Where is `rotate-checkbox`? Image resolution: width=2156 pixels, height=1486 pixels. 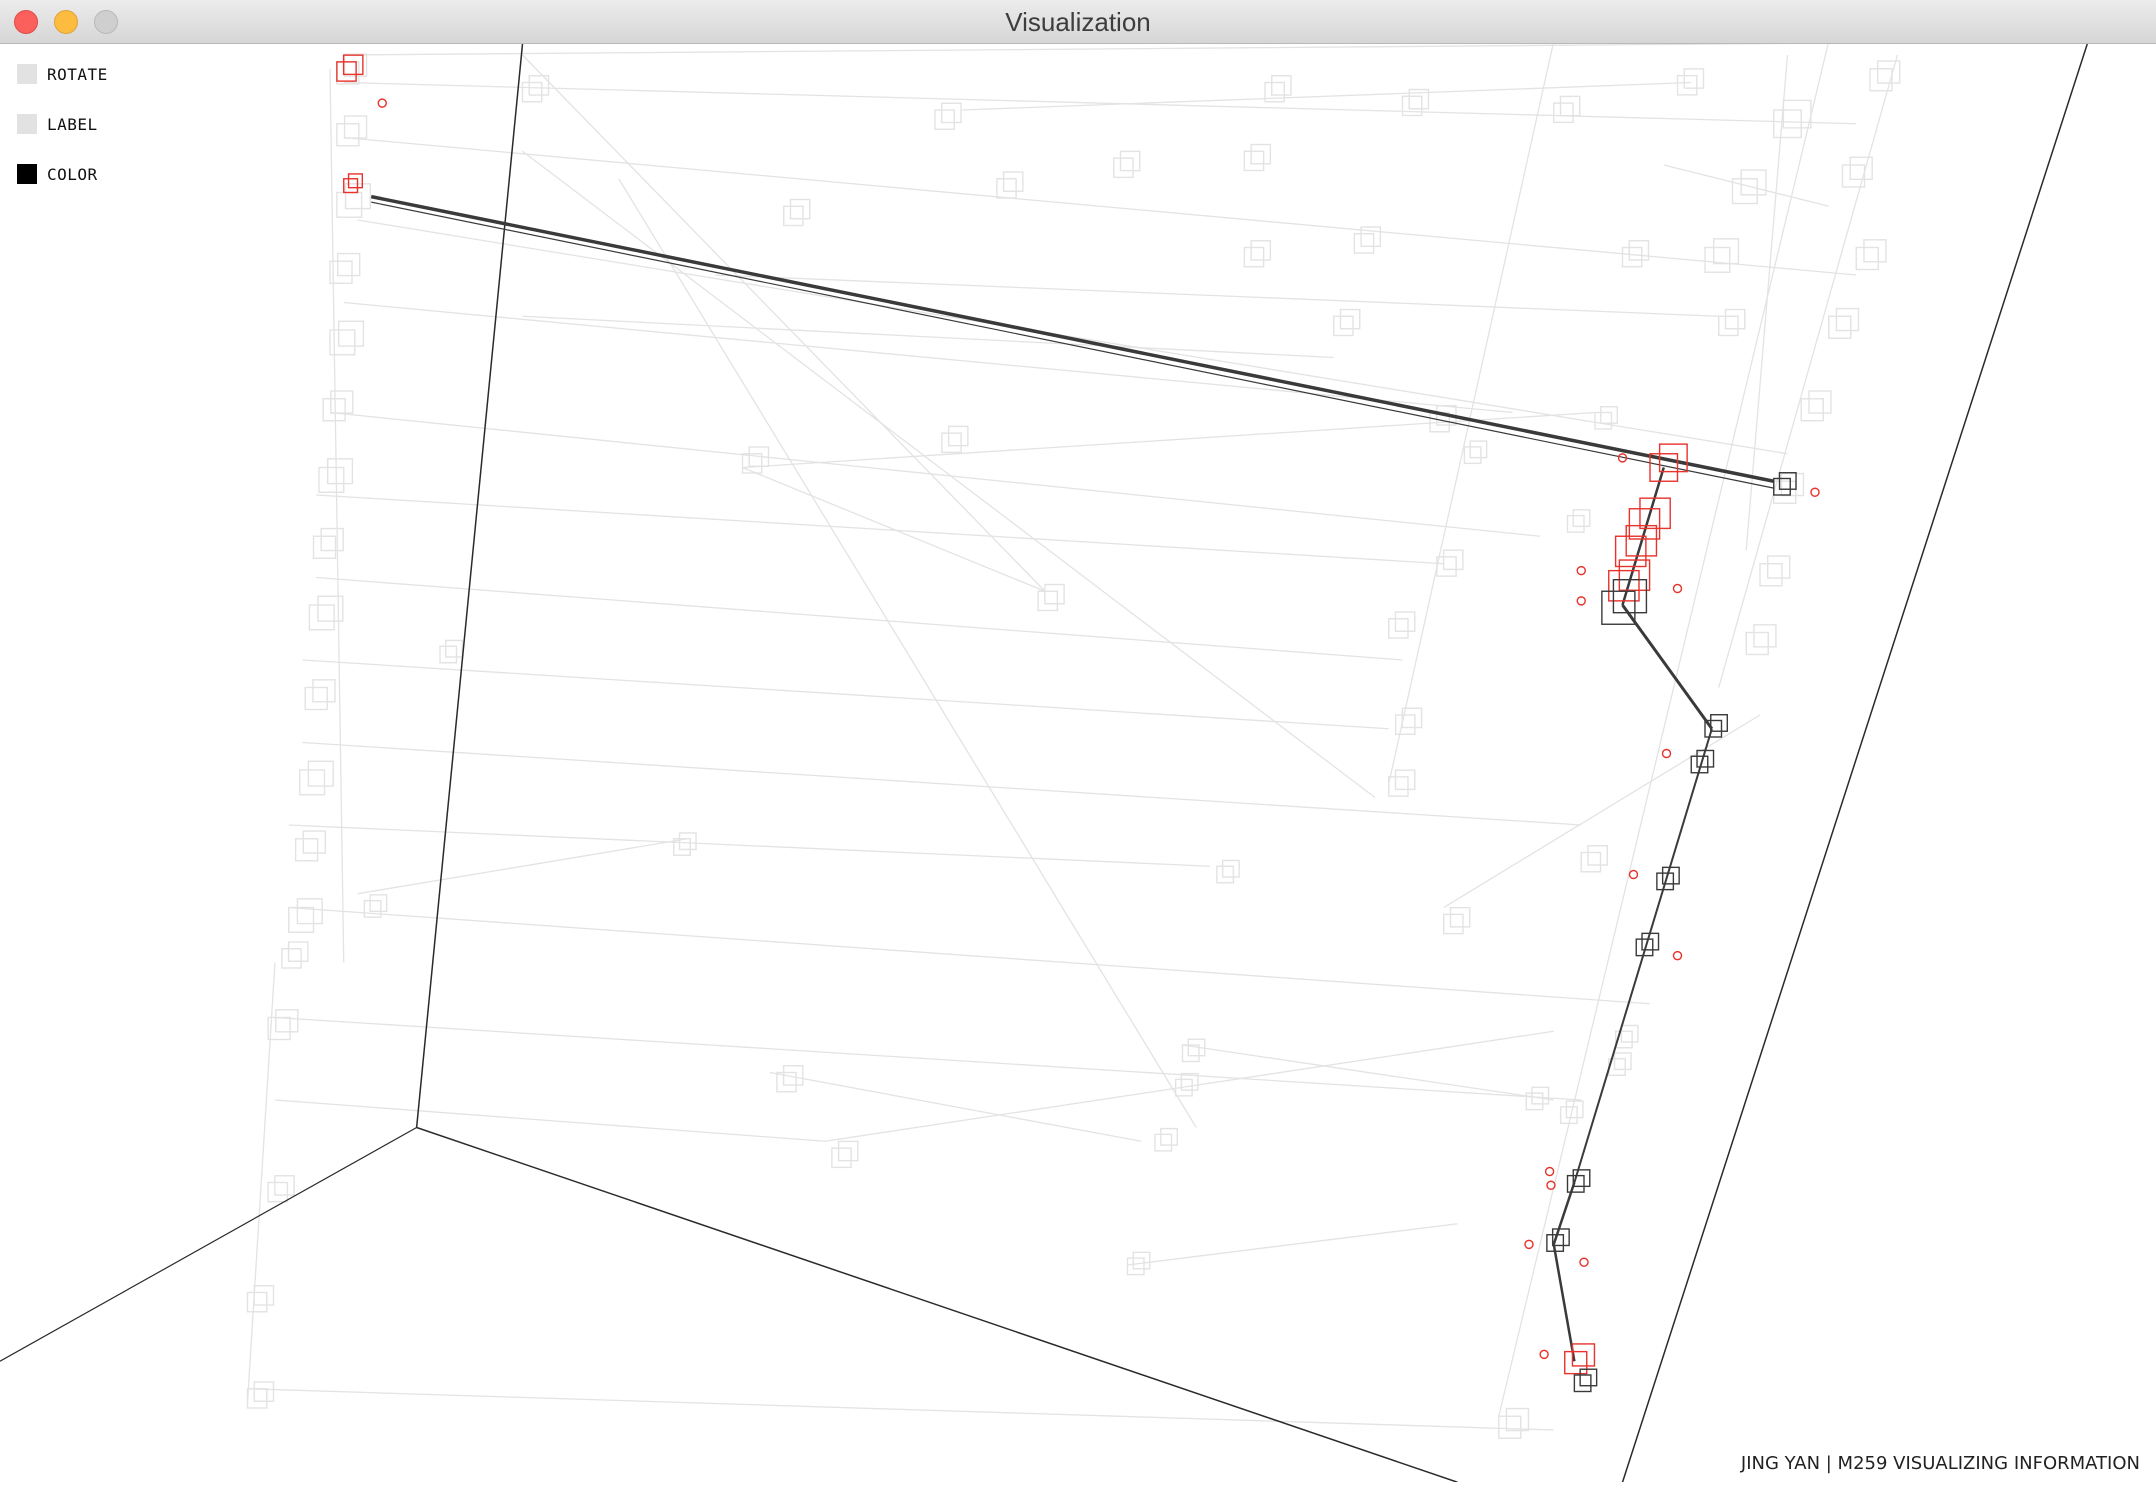
rotate-checkbox is located at coordinates (27, 74).